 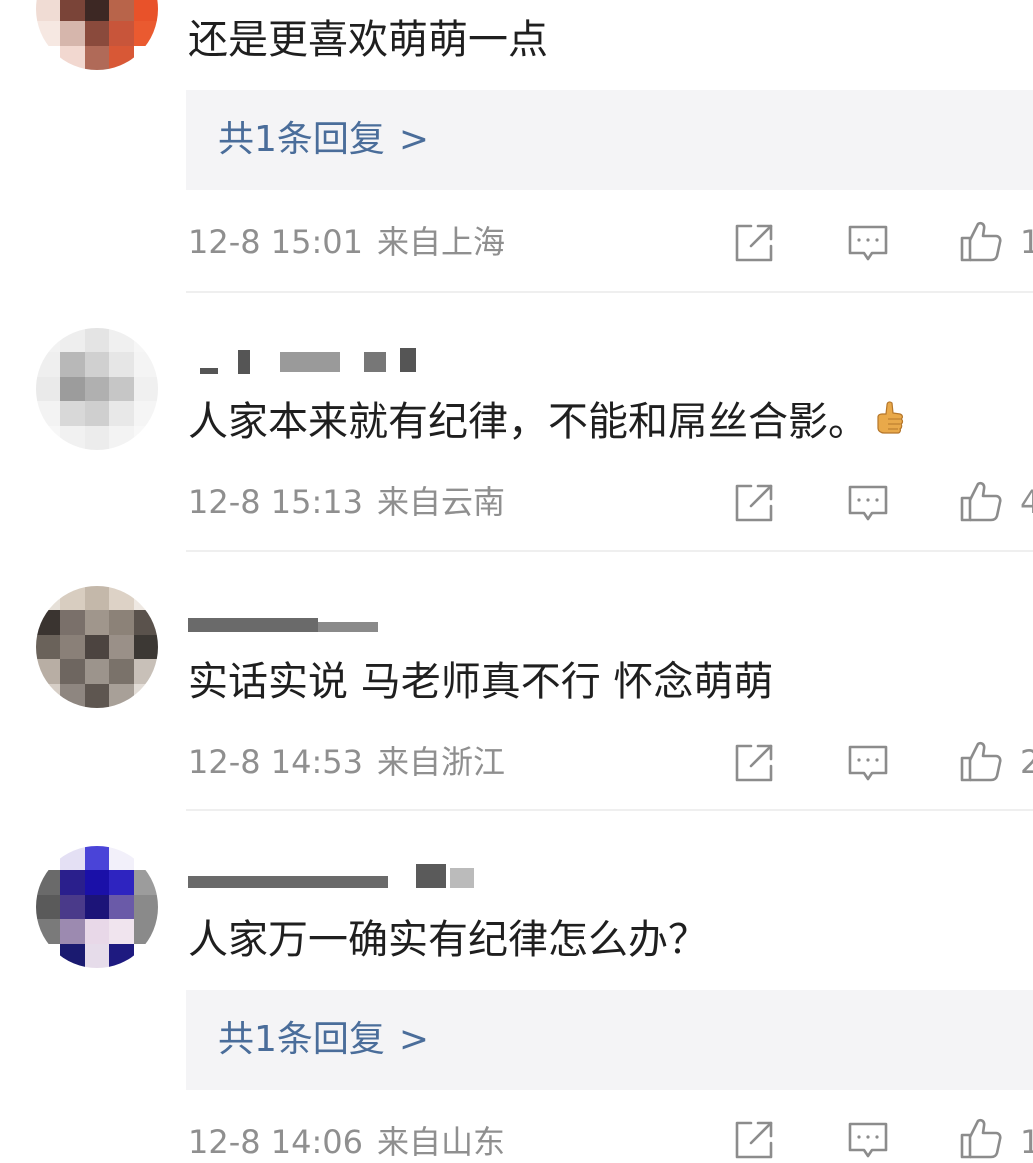 I want to click on thumbs-up-emoji, so click(x=889, y=419).